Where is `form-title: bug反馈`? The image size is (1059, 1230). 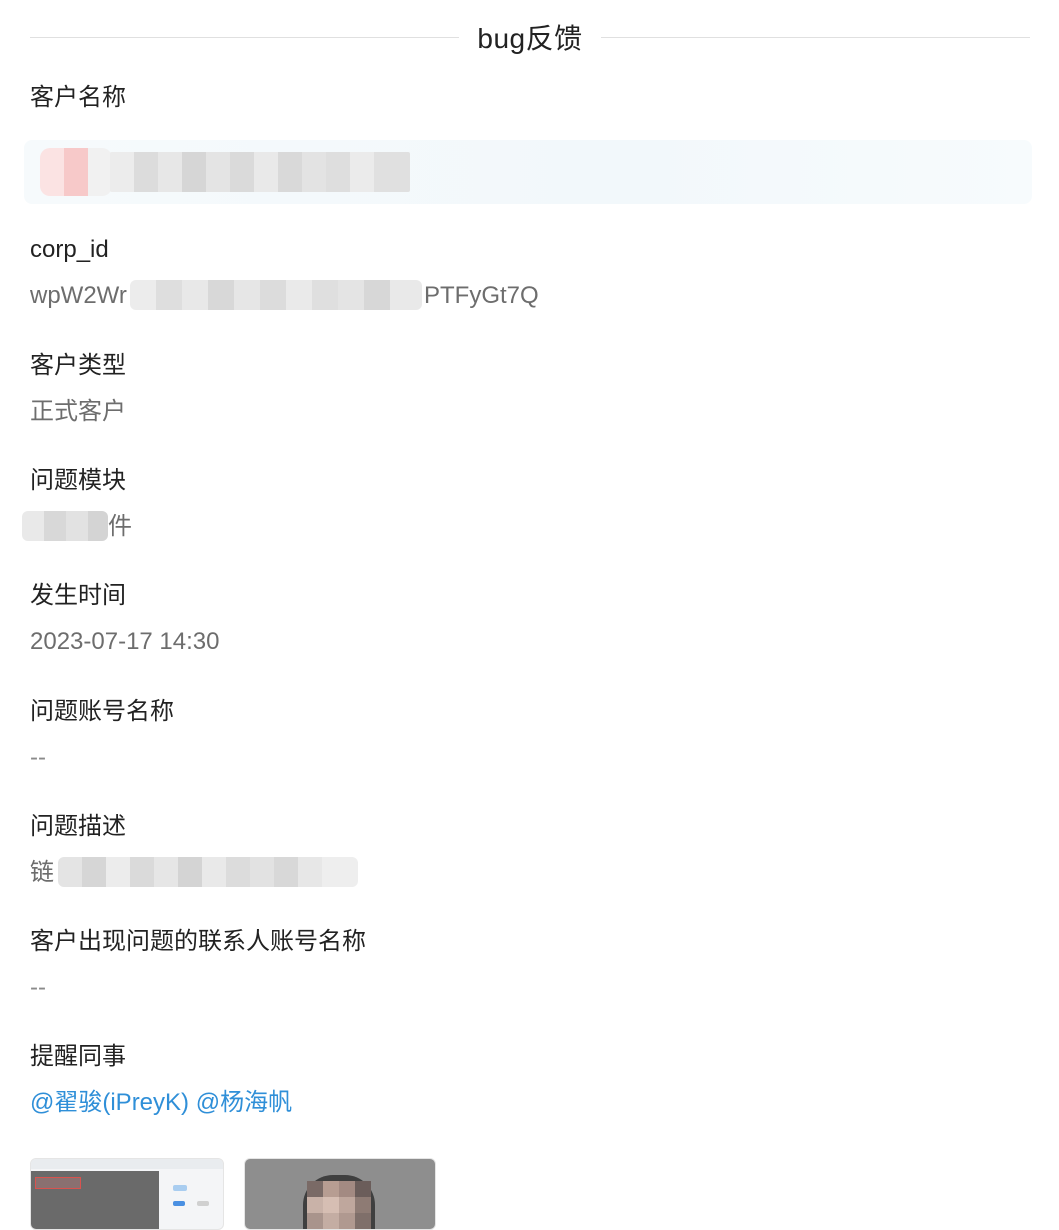
form-title: bug反馈 is located at coordinates (530, 38).